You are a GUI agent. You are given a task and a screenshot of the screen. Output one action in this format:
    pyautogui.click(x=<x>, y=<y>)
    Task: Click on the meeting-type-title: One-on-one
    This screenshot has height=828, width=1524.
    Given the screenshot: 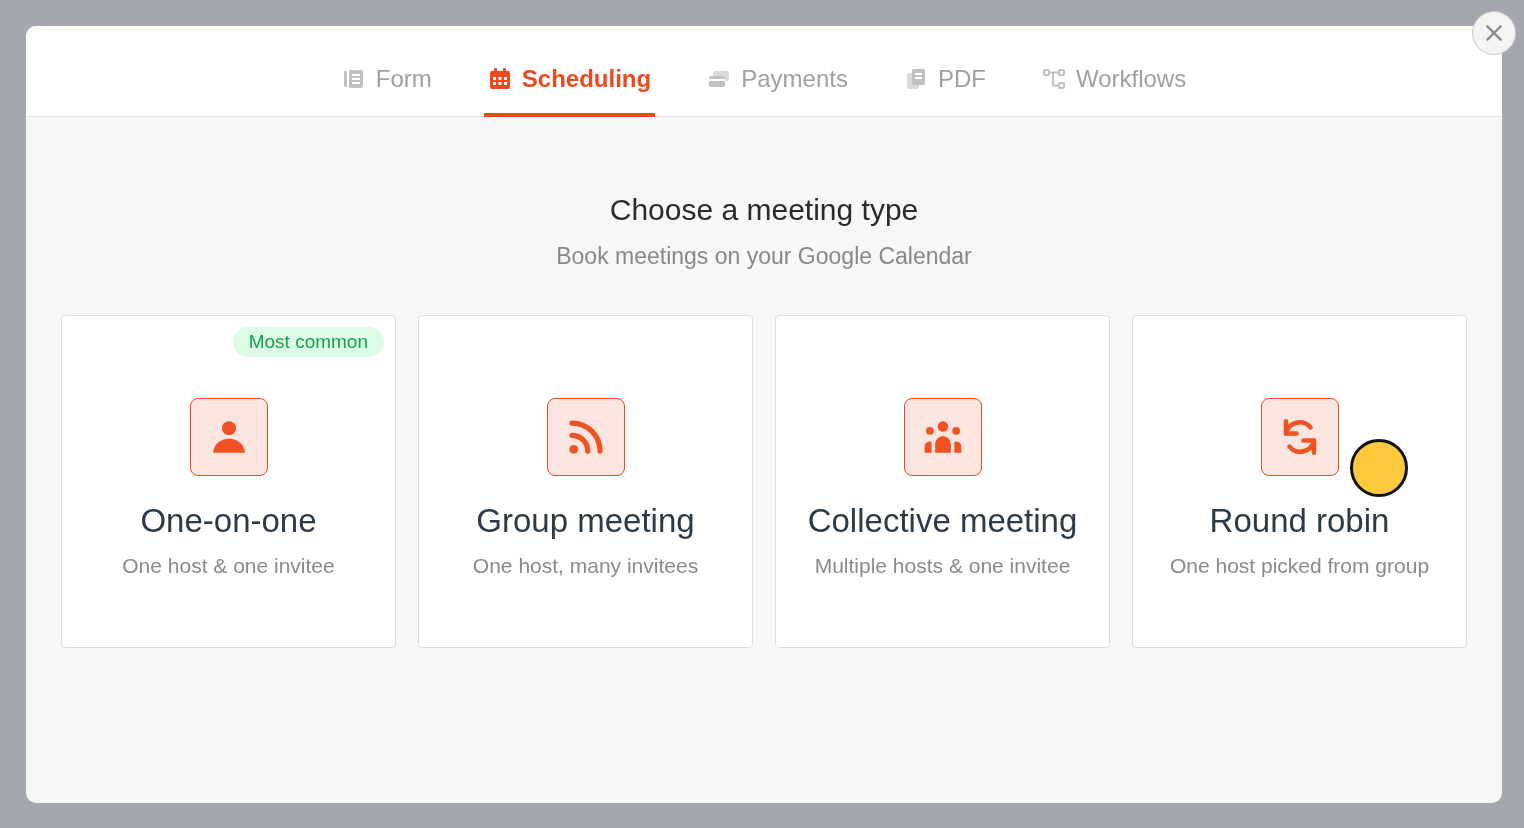 What is the action you would take?
    pyautogui.click(x=228, y=521)
    